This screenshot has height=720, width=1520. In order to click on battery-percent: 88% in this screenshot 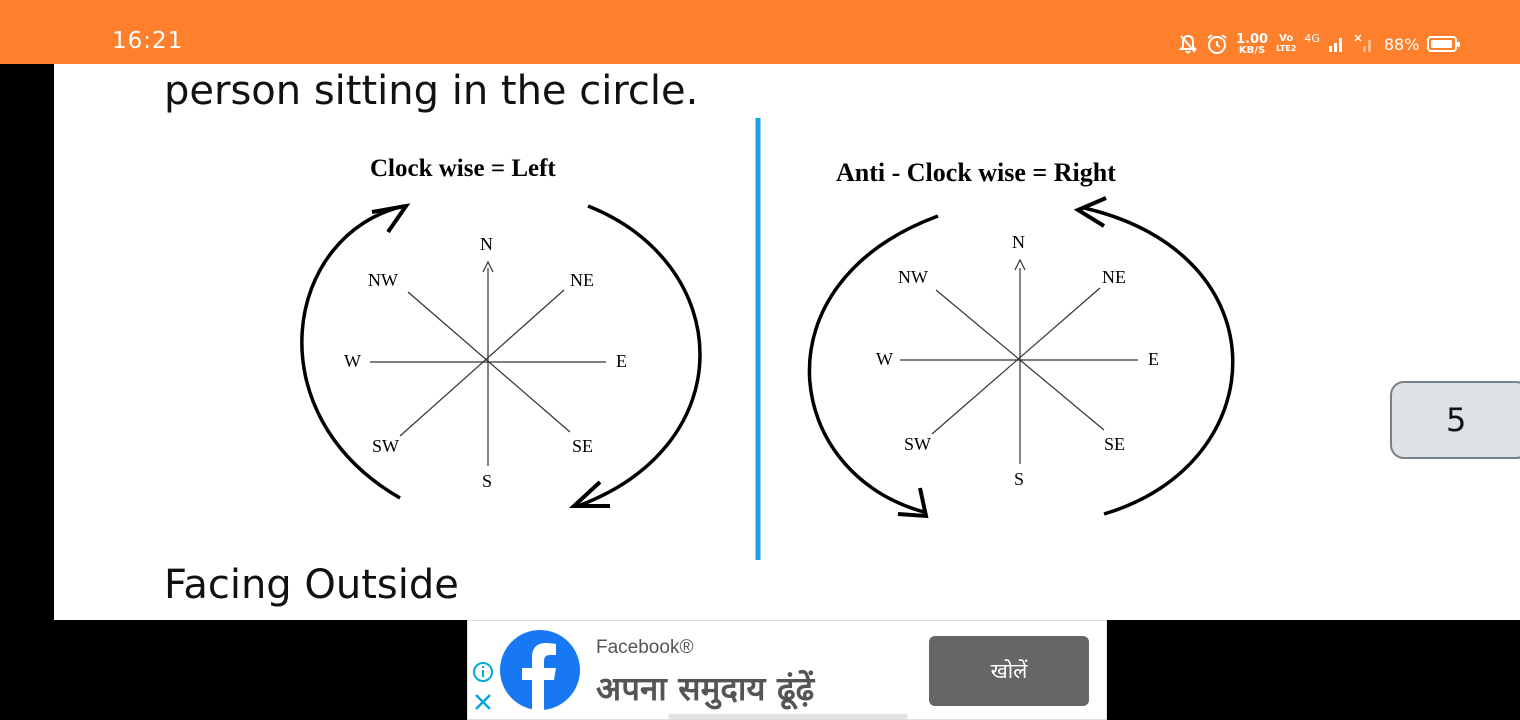, I will do `click(1401, 44)`.